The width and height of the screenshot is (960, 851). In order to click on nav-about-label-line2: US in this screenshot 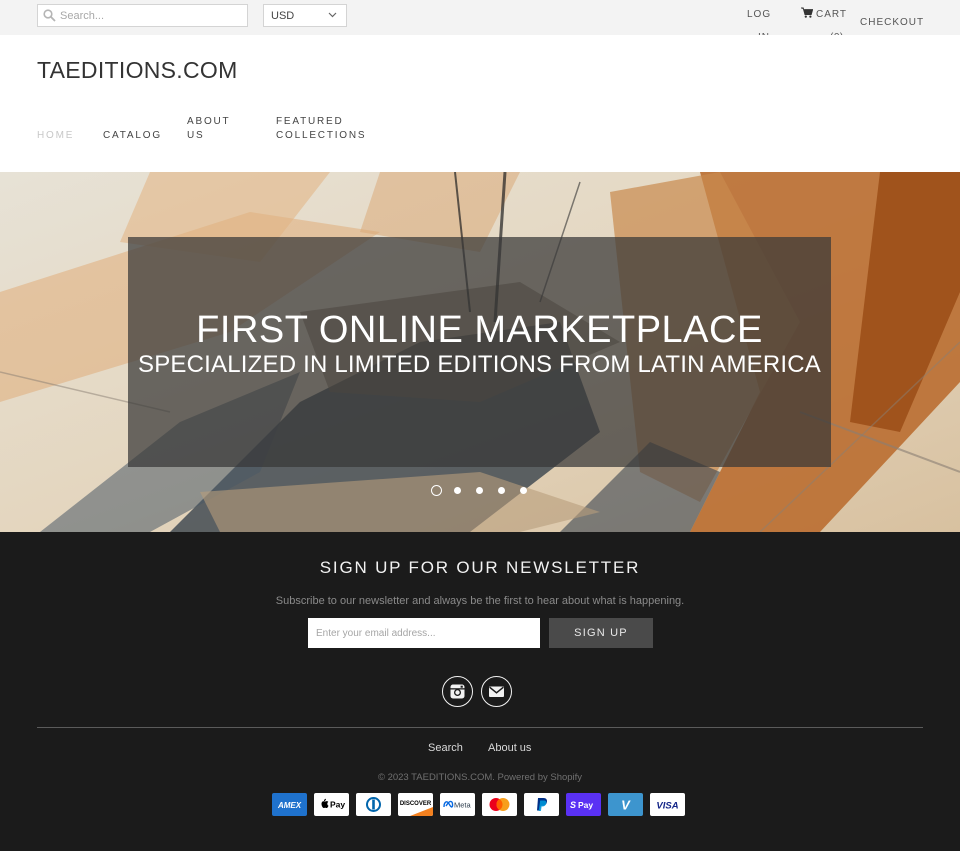, I will do `click(196, 135)`.